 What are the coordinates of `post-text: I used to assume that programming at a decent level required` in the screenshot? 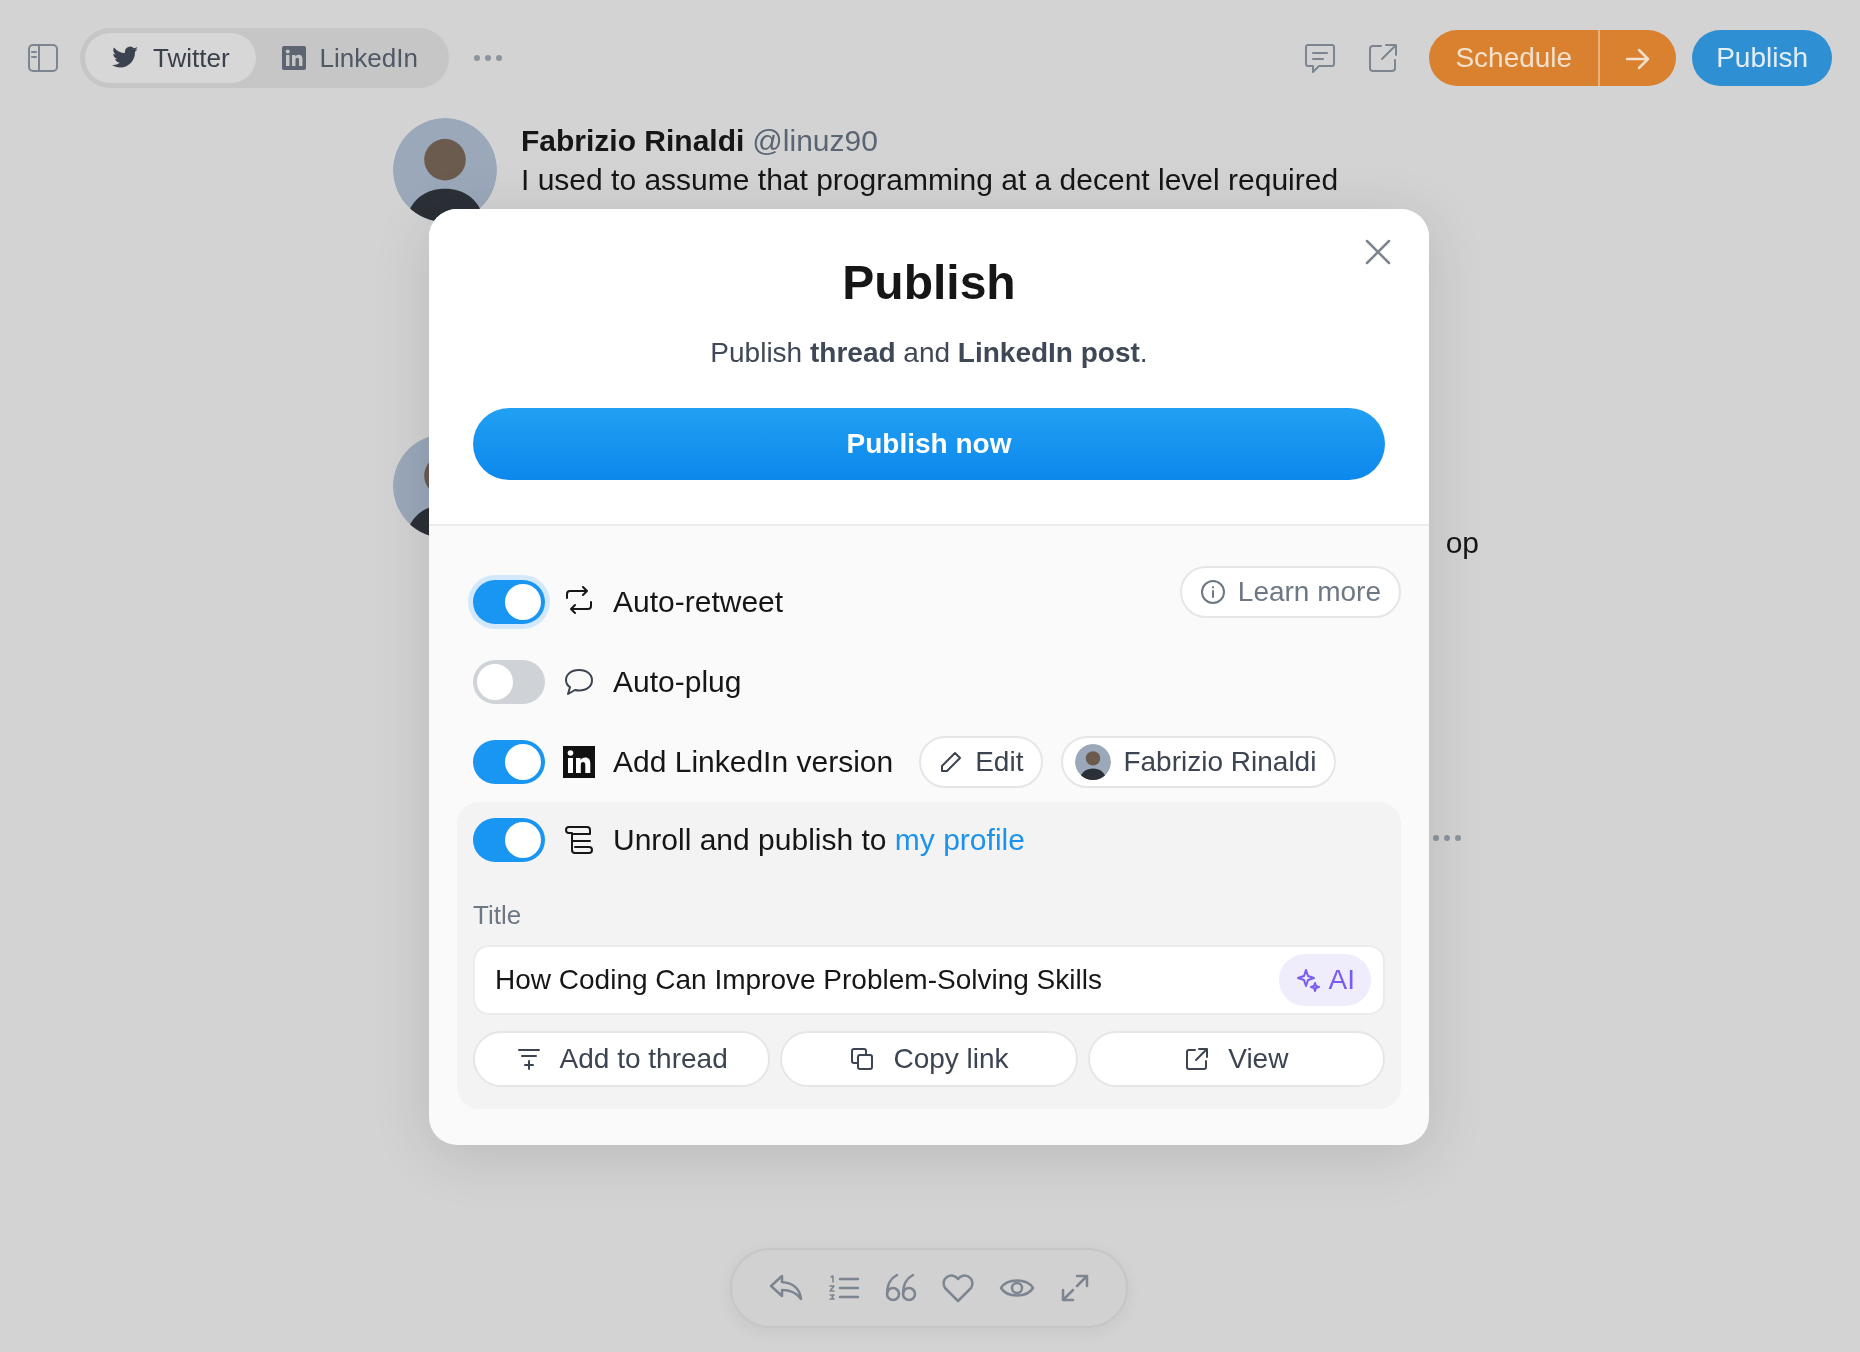 It's located at (930, 180).